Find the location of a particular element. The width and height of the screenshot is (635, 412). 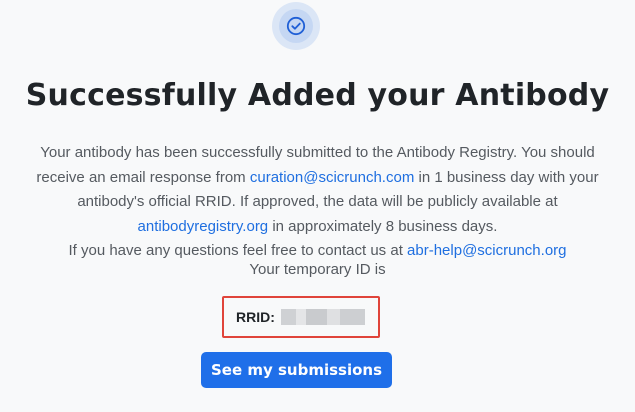

rrid-label: RRID: is located at coordinates (255, 317).